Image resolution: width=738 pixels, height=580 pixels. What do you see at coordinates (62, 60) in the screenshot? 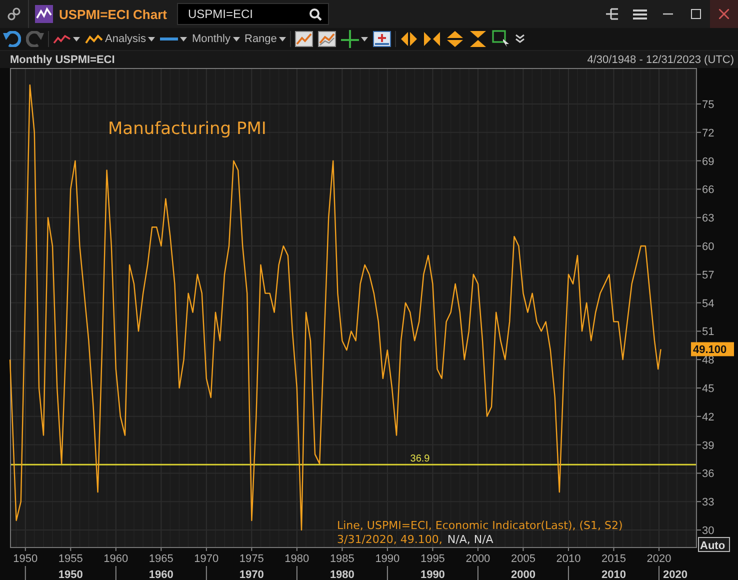
I see `chart-title: Monthly USPMI=ECI` at bounding box center [62, 60].